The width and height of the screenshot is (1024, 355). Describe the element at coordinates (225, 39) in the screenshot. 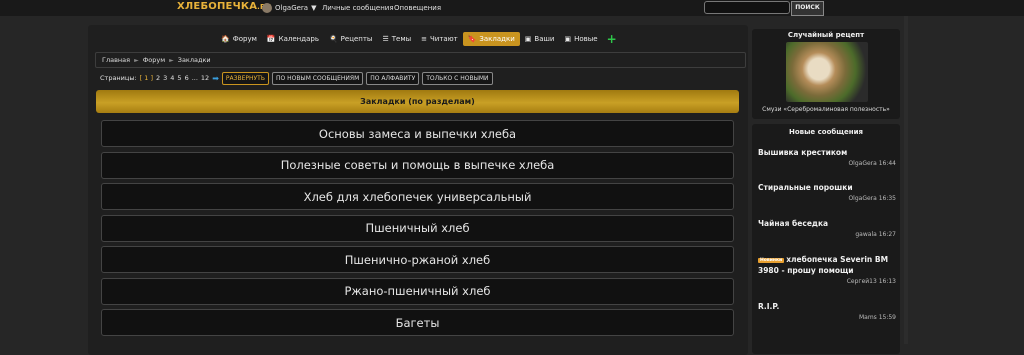

I see `home-icon: 🏠` at that location.